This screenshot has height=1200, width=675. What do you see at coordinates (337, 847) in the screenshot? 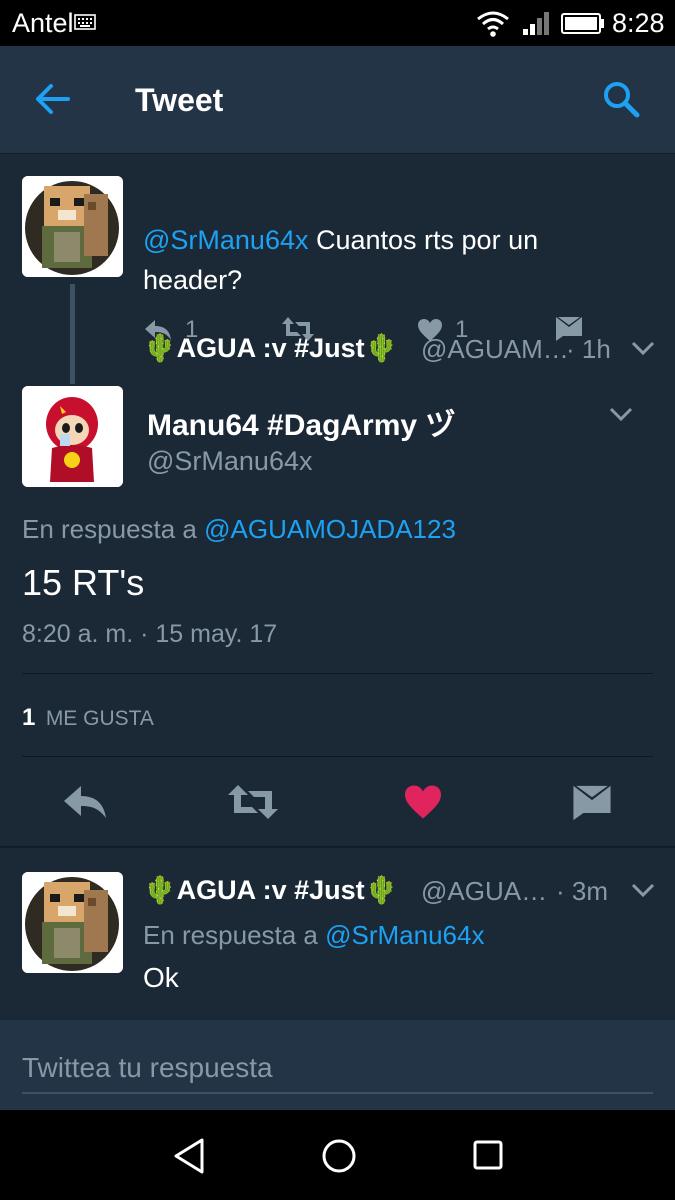
I see `section-divider` at bounding box center [337, 847].